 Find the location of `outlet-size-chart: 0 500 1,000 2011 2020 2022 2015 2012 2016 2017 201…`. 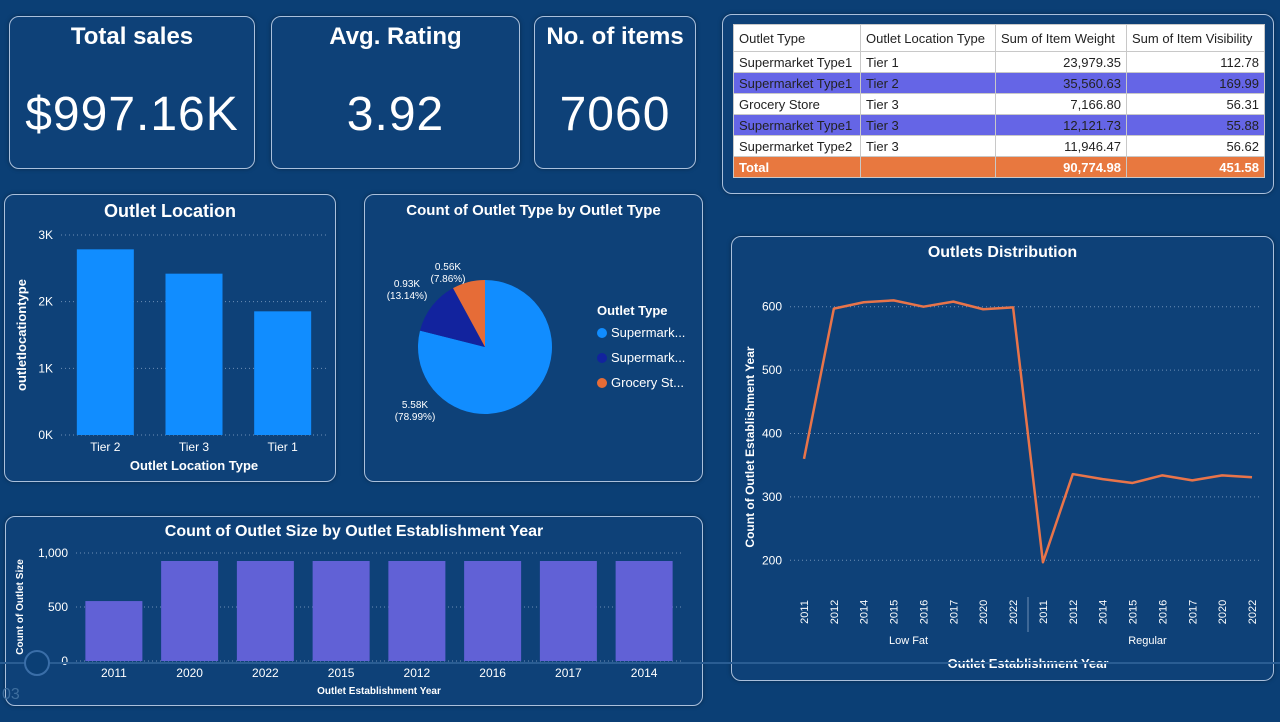

outlet-size-chart: 0 500 1,000 2011 2020 2022 2015 2012 2016 2017 201… is located at coordinates (348, 621).